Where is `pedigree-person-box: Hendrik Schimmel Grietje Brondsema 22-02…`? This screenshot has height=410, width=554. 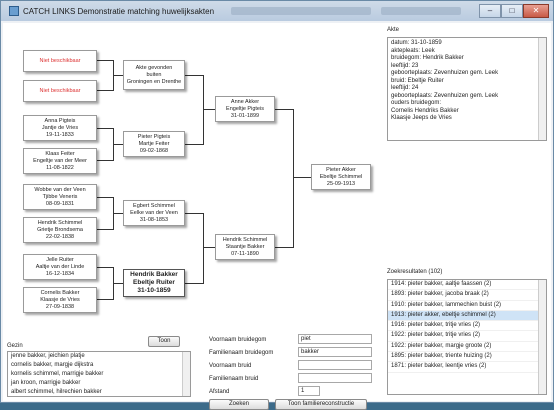
pedigree-person-box: Hendrik Schimmel Grietje Brondsema 22-02… is located at coordinates (60, 230).